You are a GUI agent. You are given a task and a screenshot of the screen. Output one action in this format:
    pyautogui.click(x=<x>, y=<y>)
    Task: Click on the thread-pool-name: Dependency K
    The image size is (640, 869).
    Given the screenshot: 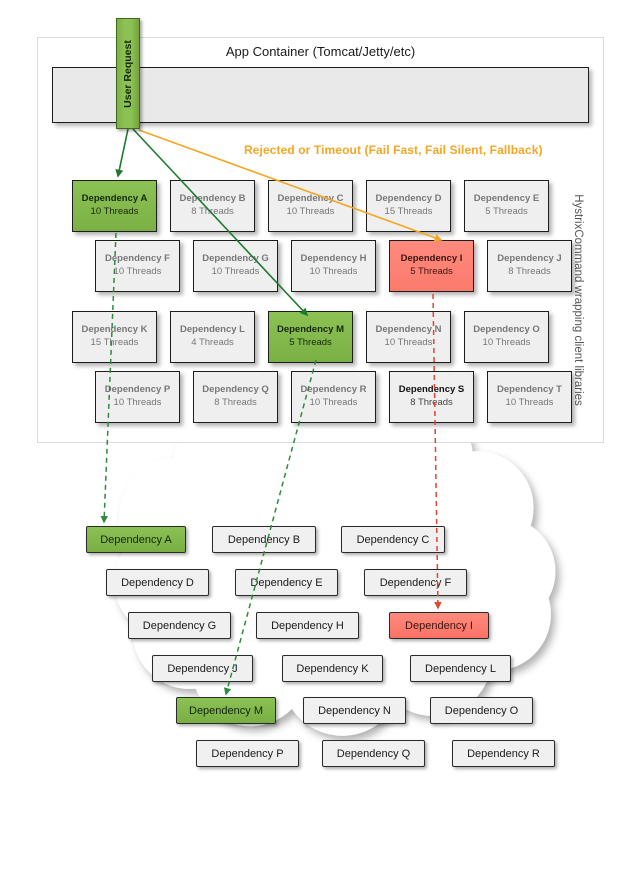 What is the action you would take?
    pyautogui.click(x=114, y=330)
    